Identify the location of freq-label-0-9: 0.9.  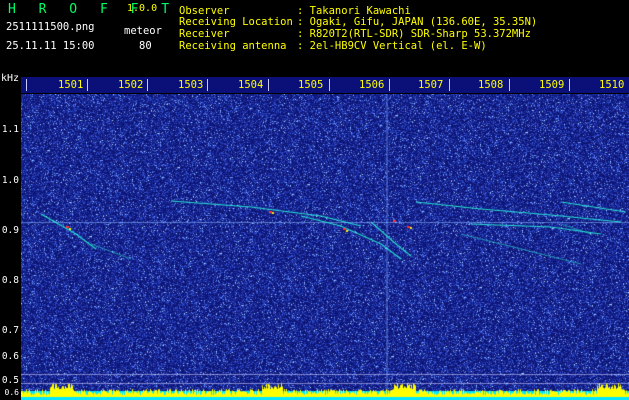
(10, 230).